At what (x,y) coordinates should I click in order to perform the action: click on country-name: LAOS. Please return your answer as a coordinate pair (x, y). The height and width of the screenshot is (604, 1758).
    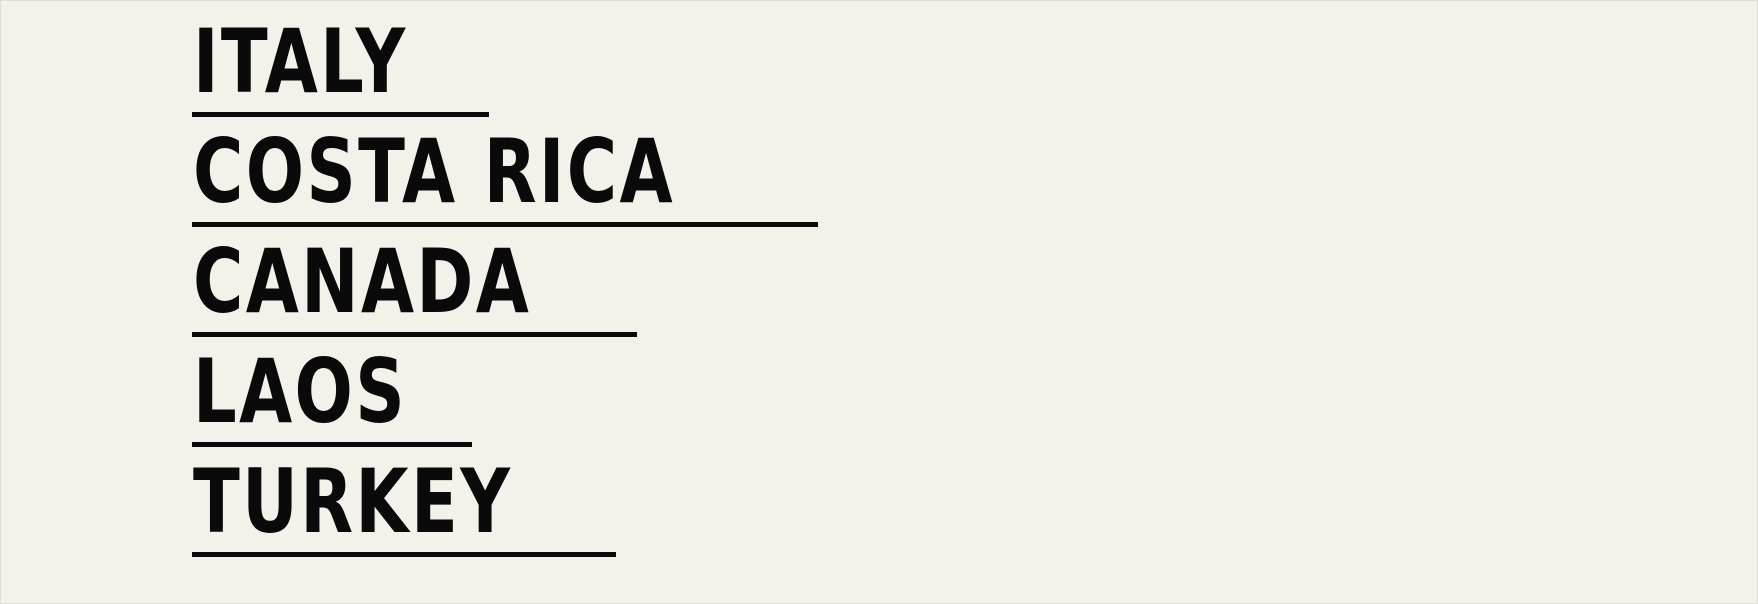
    Looking at the image, I should click on (300, 391).